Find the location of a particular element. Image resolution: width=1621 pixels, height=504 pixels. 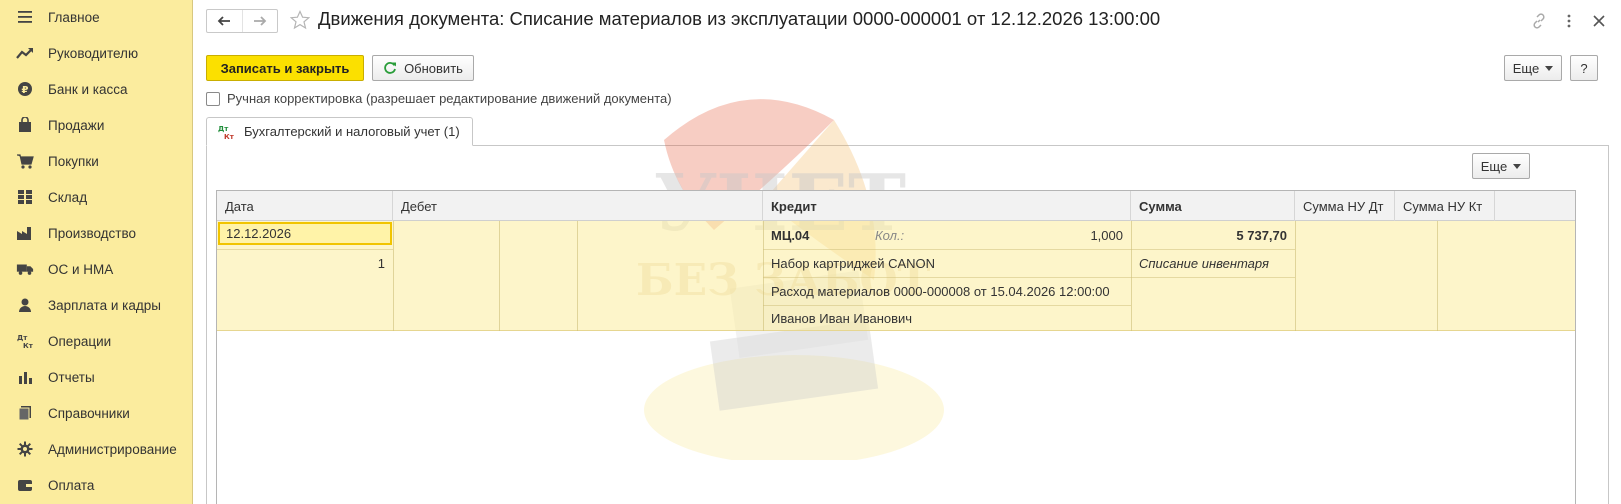

sidebar-item-sales: Продажи is located at coordinates (96, 125).